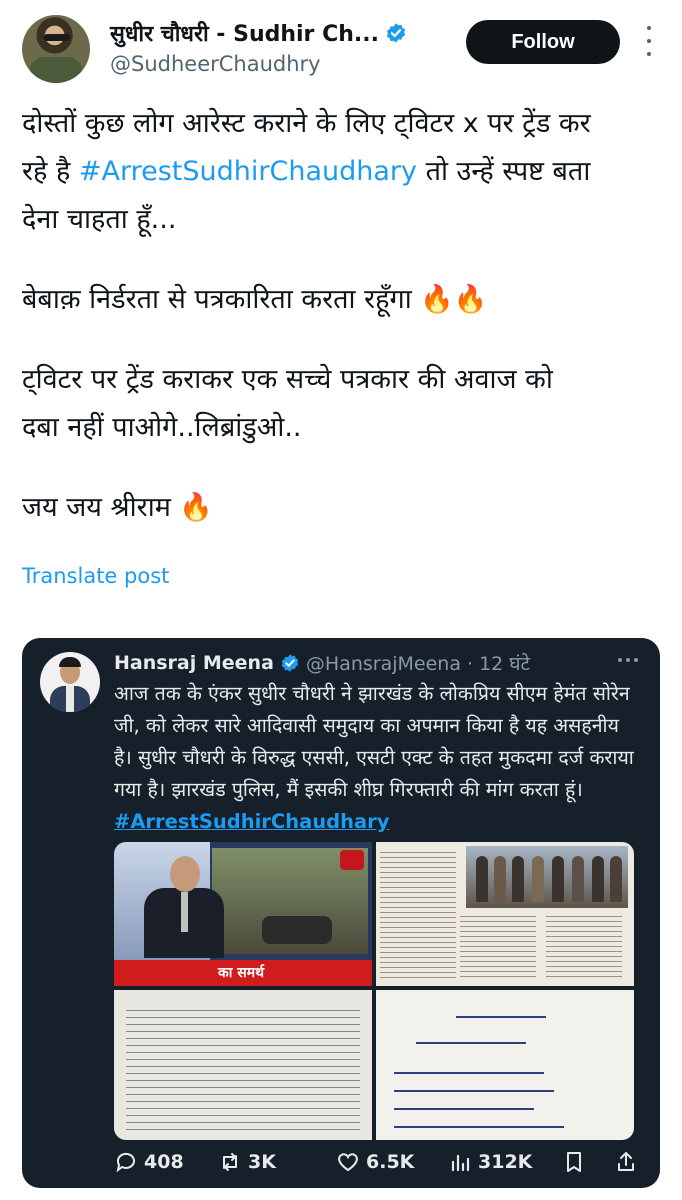 The height and width of the screenshot is (1200, 682). I want to click on like-icon, so click(348, 1162).